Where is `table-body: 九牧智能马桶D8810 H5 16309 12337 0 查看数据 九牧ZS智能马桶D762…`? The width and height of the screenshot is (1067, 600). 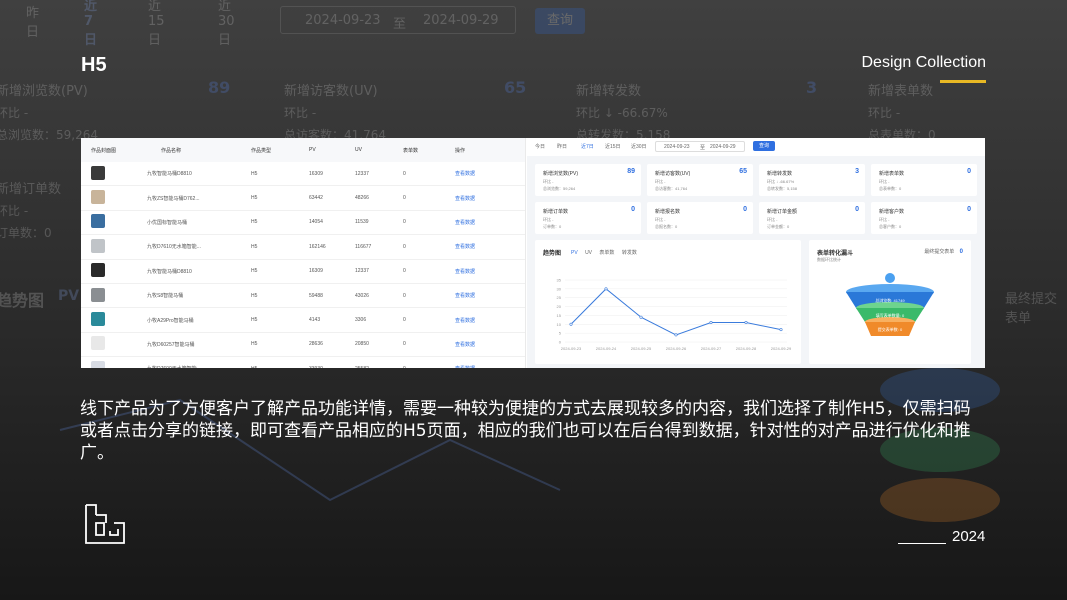
table-body: 九牧智能马桶D8810 H5 16309 12337 0 查看数据 九牧ZS智能马桶D762… is located at coordinates (303, 265).